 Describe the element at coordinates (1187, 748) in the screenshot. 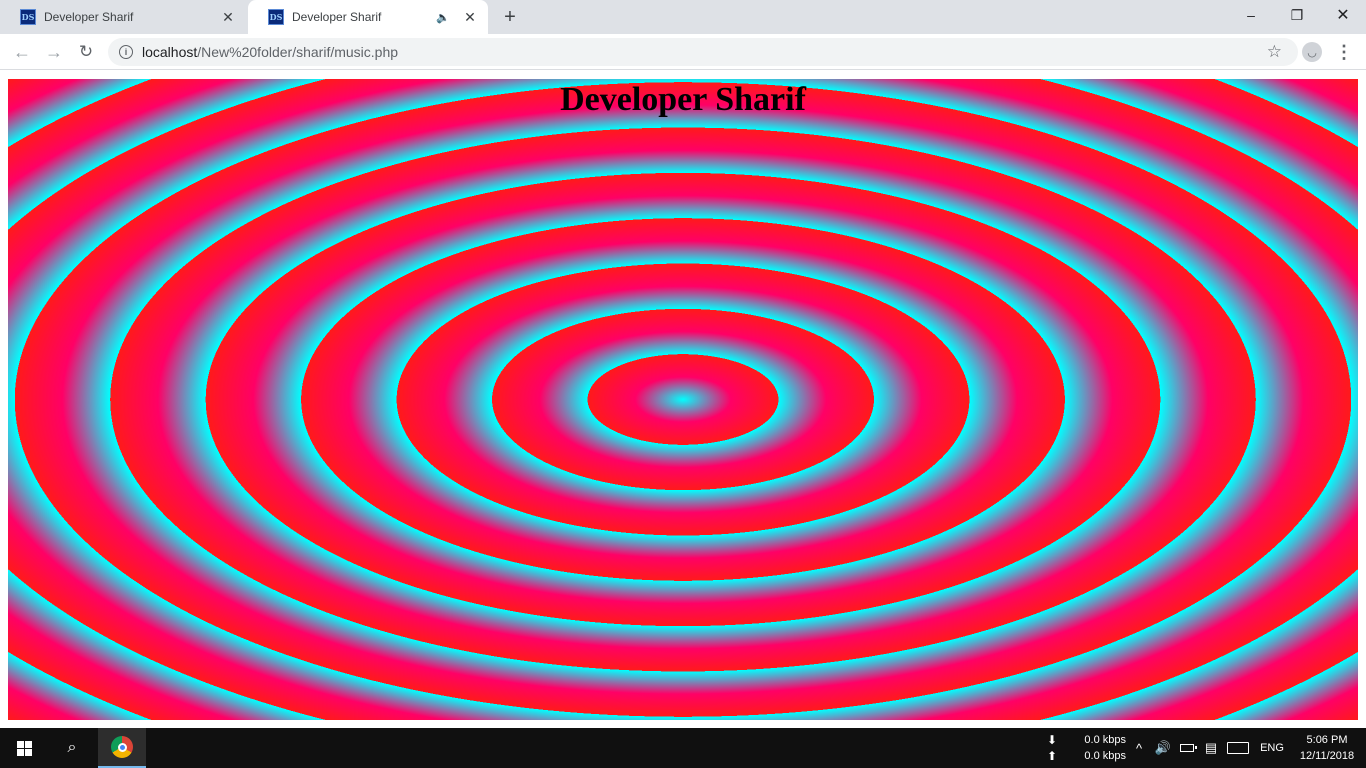

I see `battery-icon` at that location.